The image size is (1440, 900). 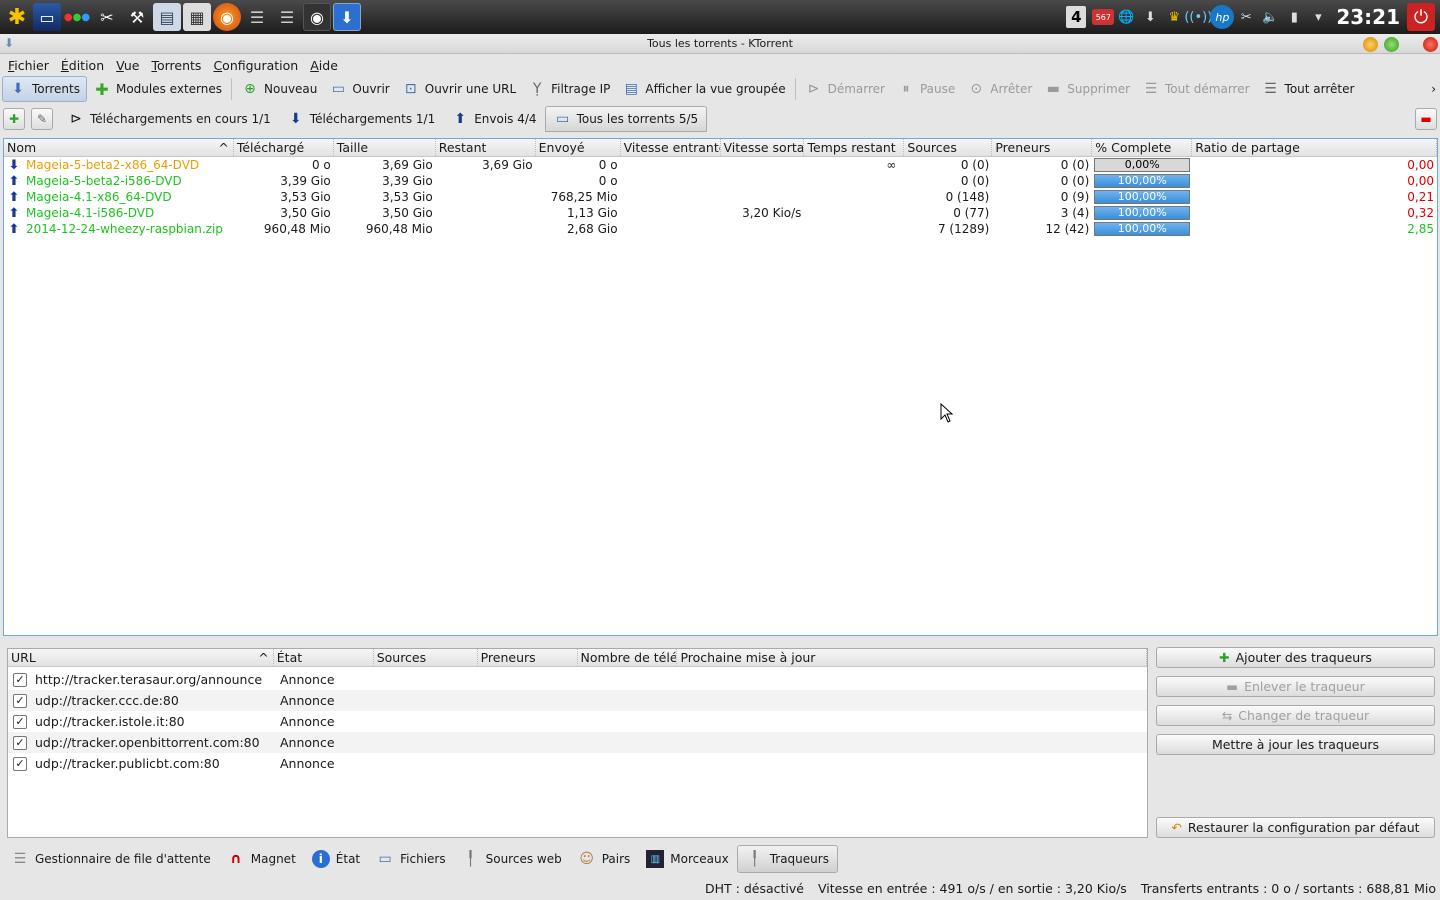 What do you see at coordinates (1076, 17) in the screenshot?
I see `desktop-pager: 4` at bounding box center [1076, 17].